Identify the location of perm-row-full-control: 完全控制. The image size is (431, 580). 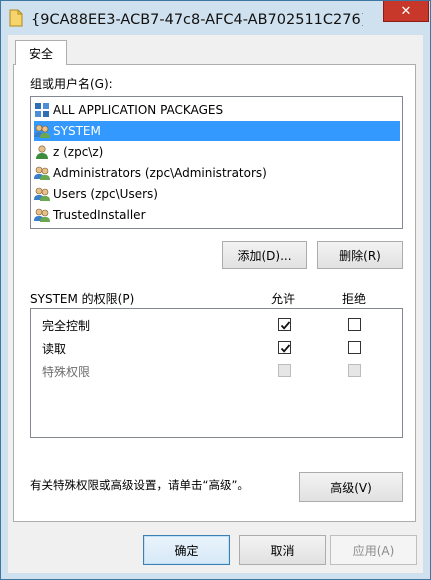
(217, 324).